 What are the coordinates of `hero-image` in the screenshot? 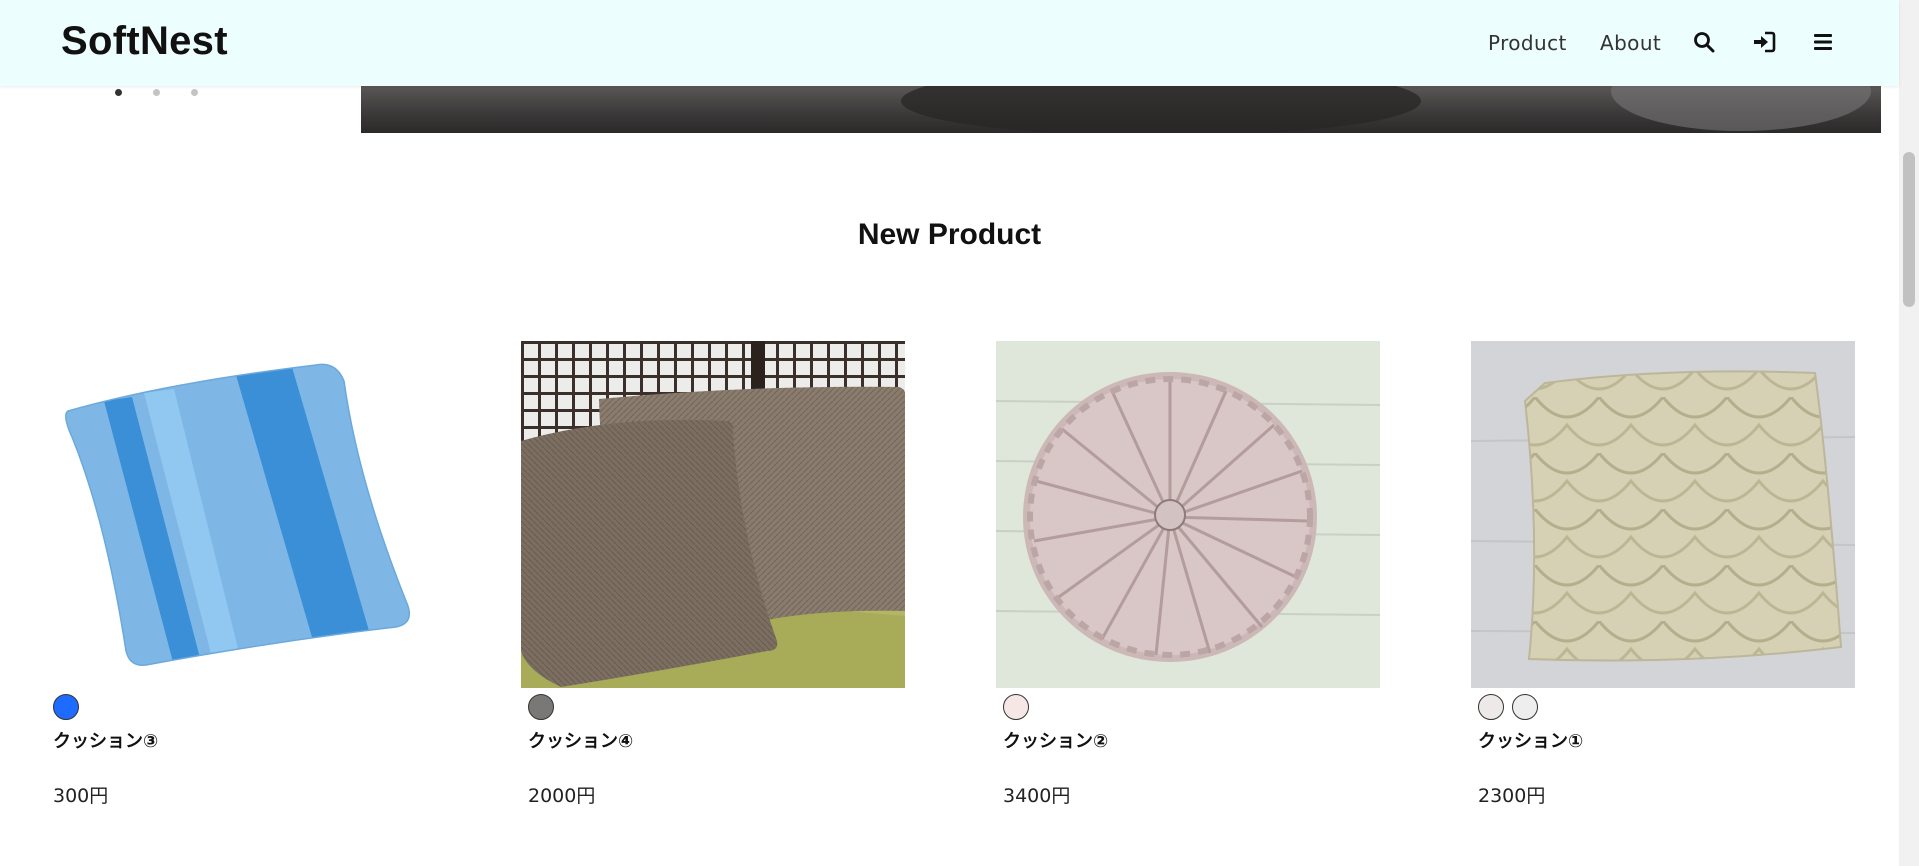 It's located at (1121, 109).